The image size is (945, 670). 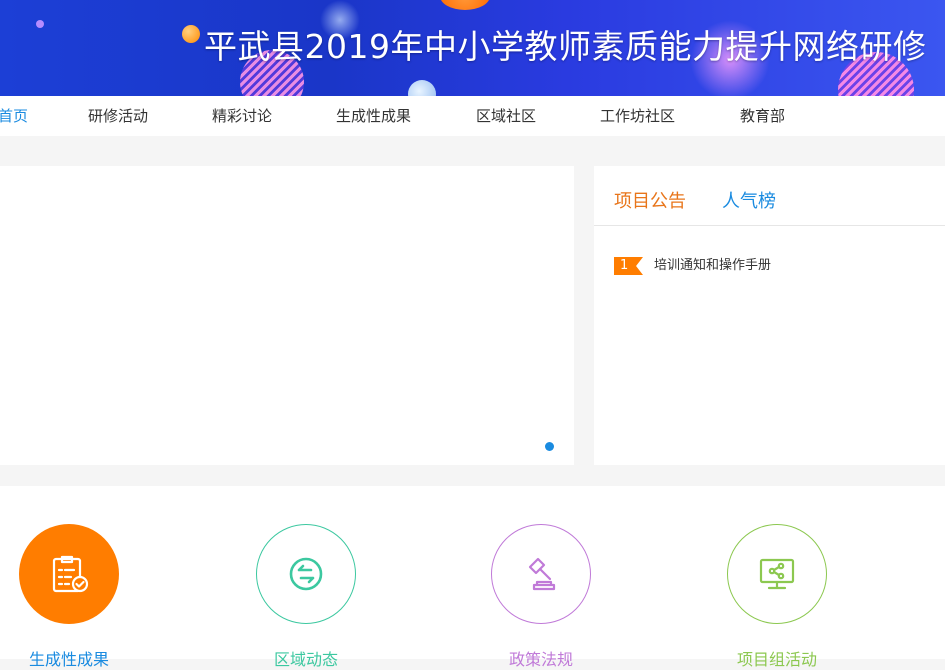 What do you see at coordinates (749, 202) in the screenshot?
I see `tab-popular: 人气榜` at bounding box center [749, 202].